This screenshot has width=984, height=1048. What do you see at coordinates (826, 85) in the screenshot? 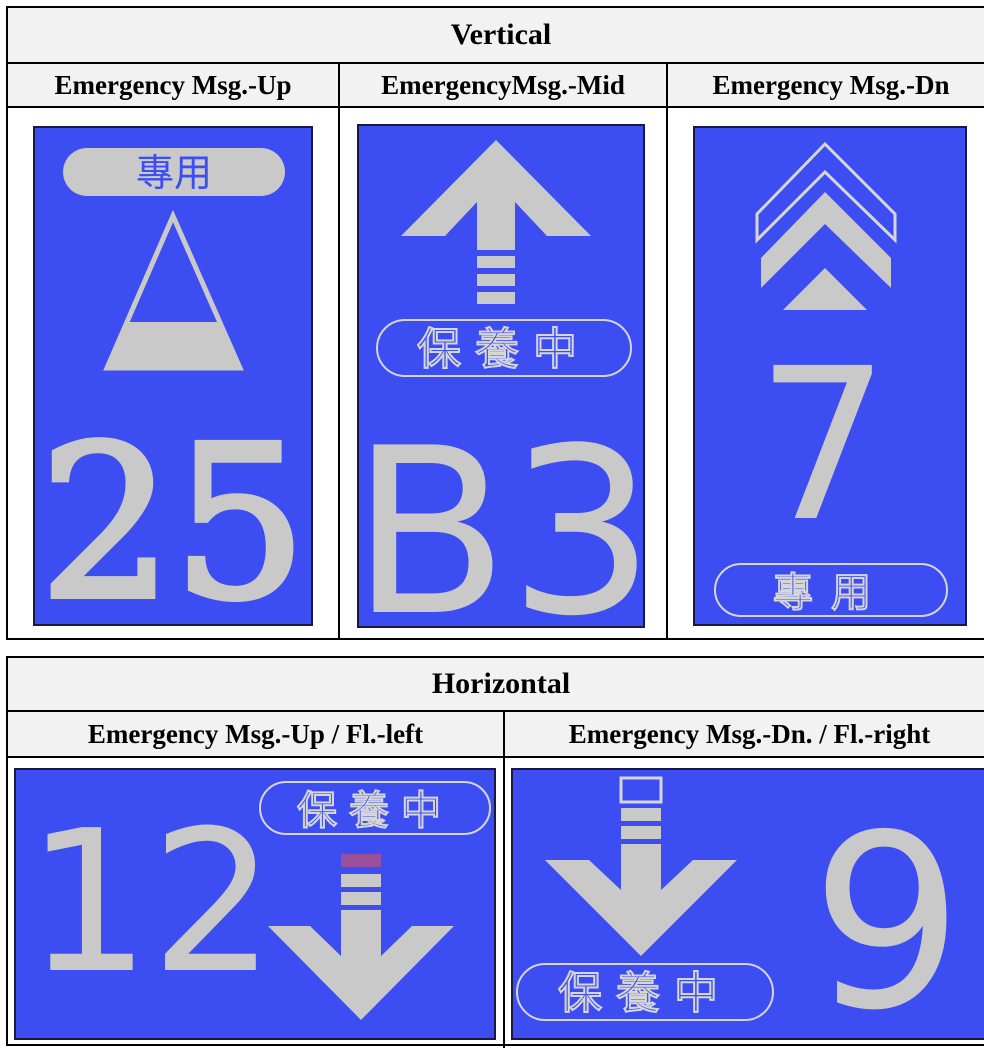
I see `column-header-dn: Emergency Msg.-Dn` at bounding box center [826, 85].